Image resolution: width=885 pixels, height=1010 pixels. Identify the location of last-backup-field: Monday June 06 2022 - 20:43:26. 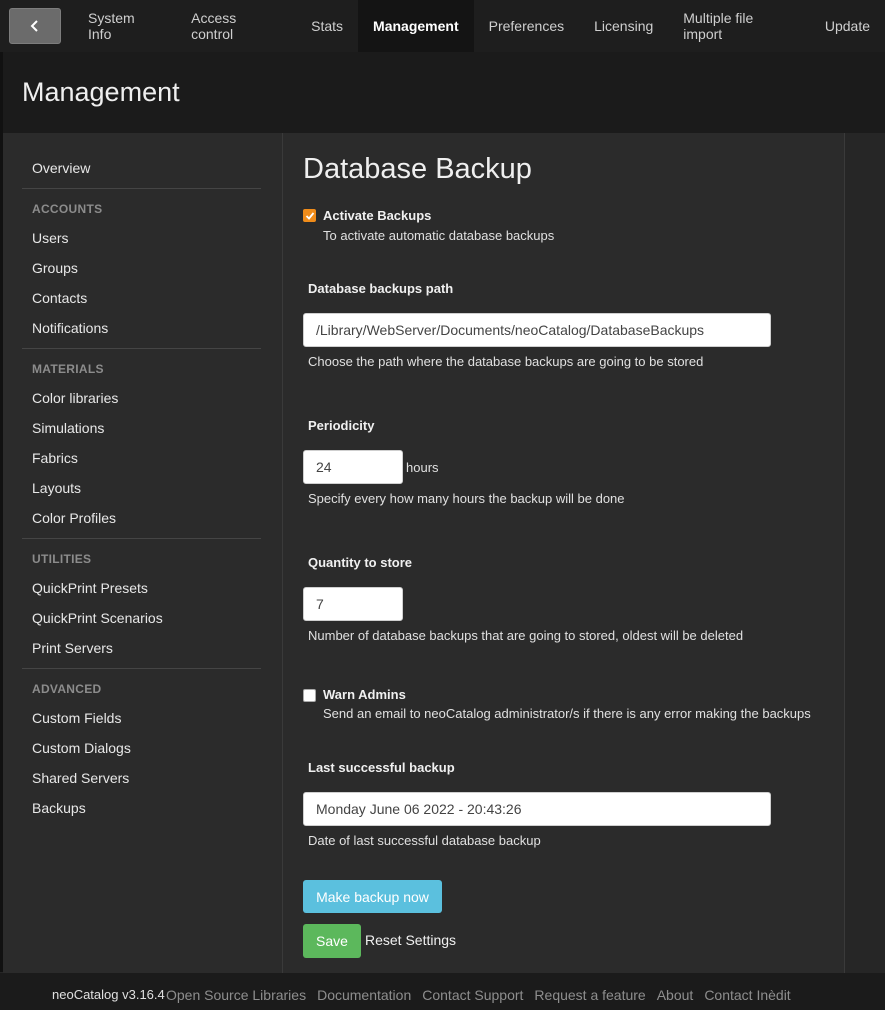
(537, 809).